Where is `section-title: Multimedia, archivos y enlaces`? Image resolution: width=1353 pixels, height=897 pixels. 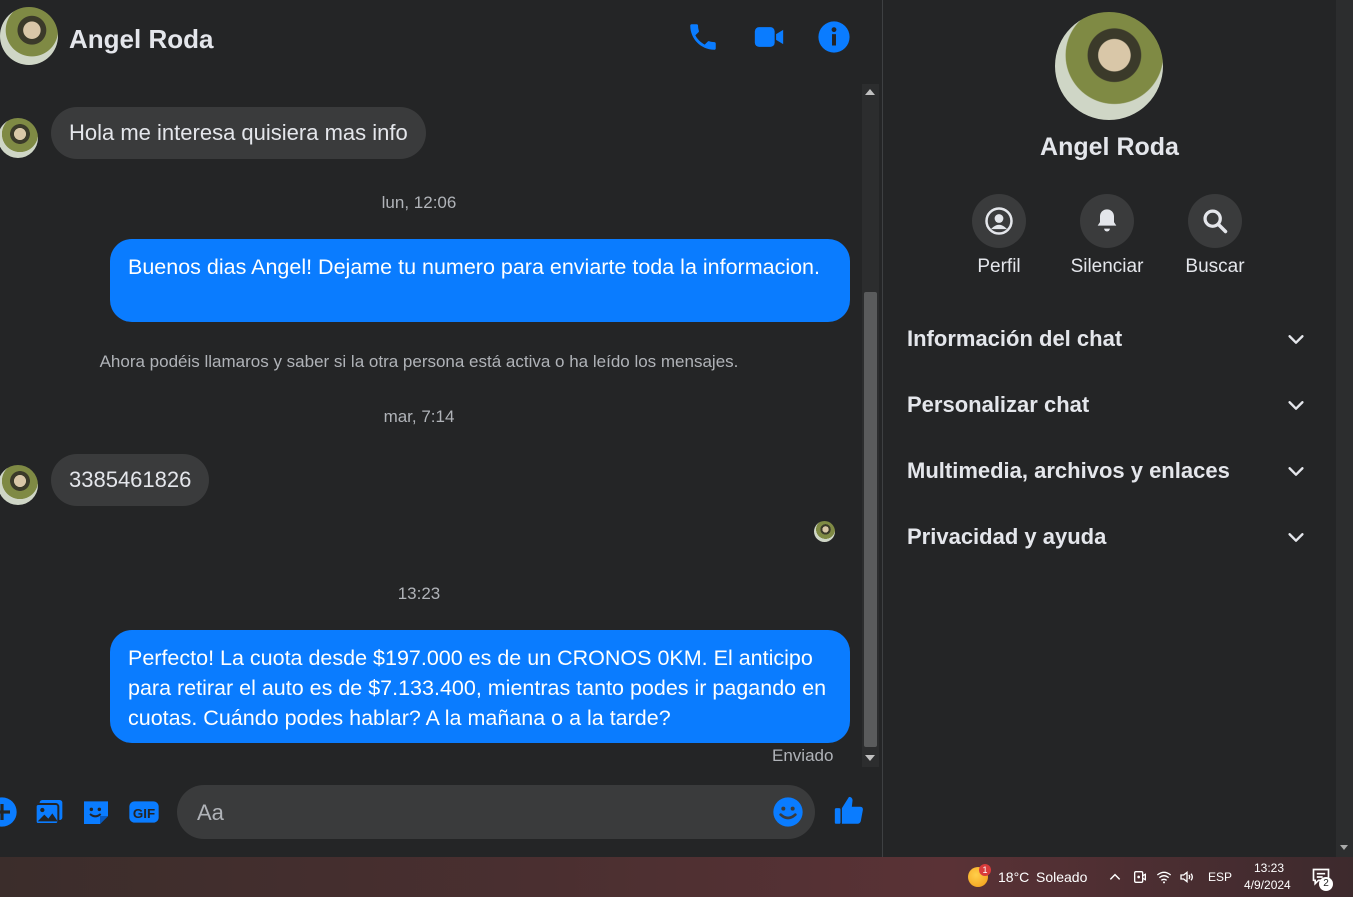
section-title: Multimedia, archivos y enlaces is located at coordinates (1068, 470).